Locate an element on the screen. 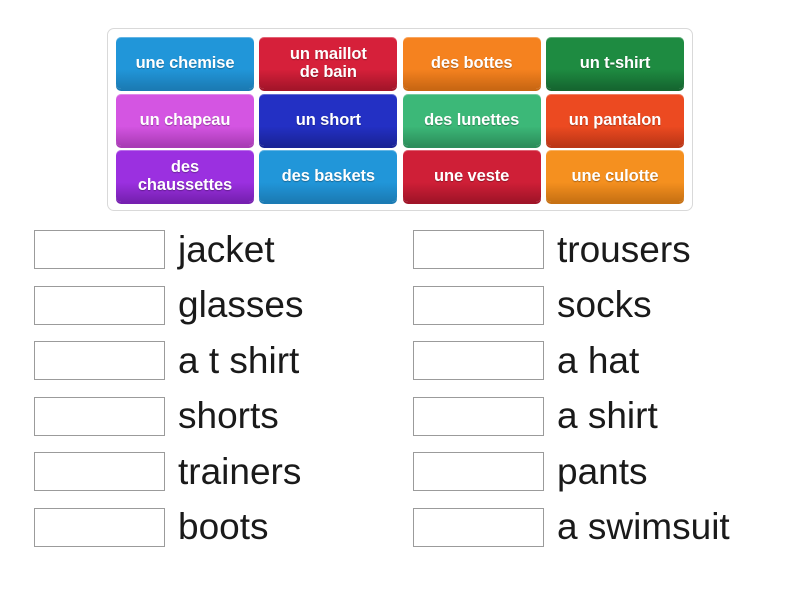 The height and width of the screenshot is (600, 800). answer-row: a swimsuit is located at coordinates (598, 528).